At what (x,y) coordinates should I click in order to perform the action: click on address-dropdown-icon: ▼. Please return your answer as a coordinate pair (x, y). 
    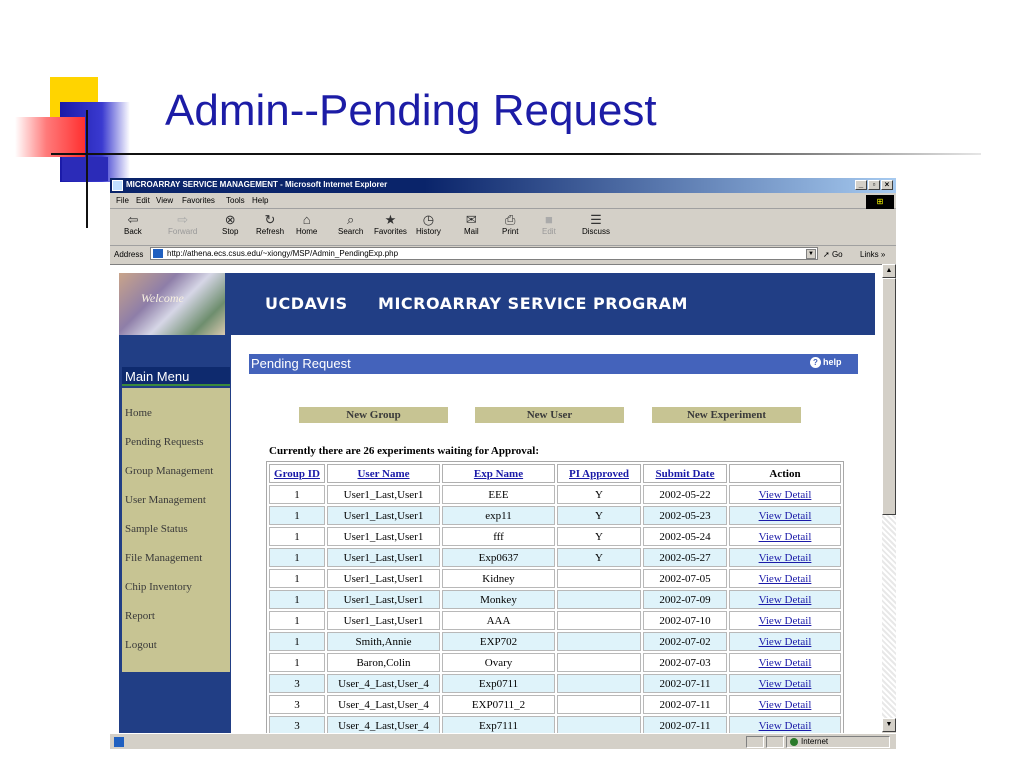
    Looking at the image, I should click on (811, 254).